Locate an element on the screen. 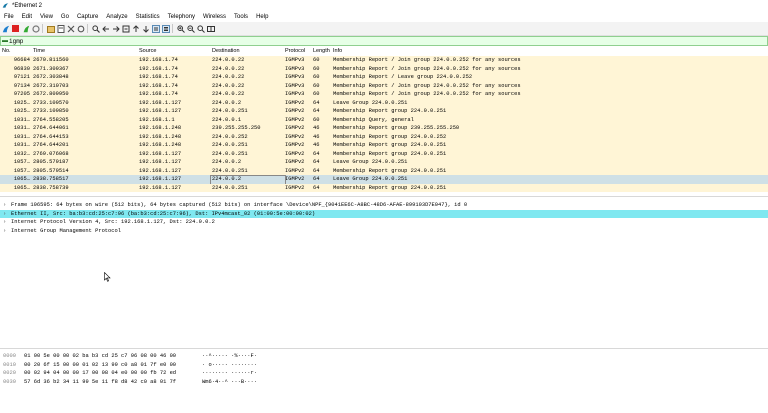  go-last-icon is located at coordinates (145, 28).